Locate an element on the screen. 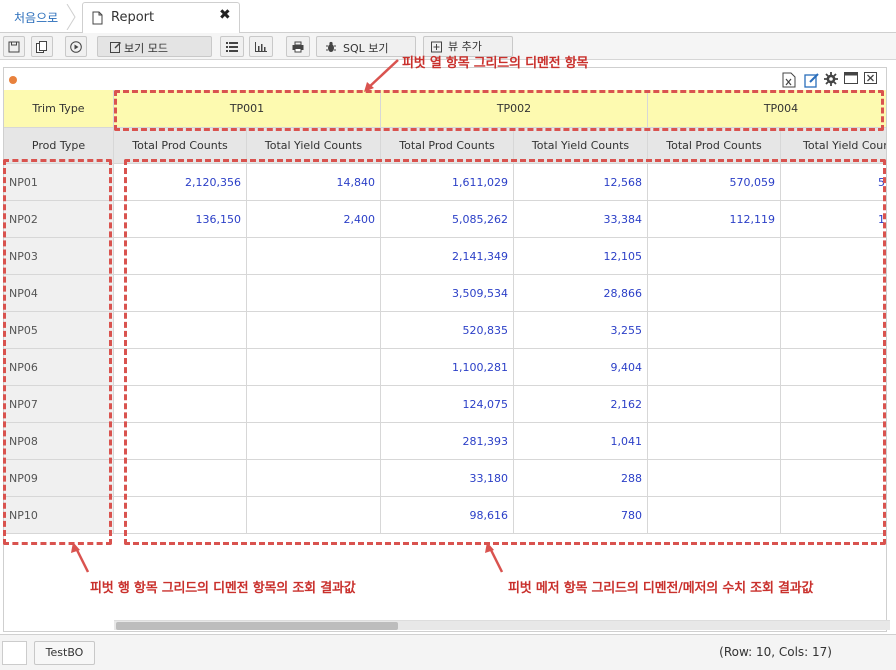 The height and width of the screenshot is (670, 896). value-cell: 1 is located at coordinates (833, 219).